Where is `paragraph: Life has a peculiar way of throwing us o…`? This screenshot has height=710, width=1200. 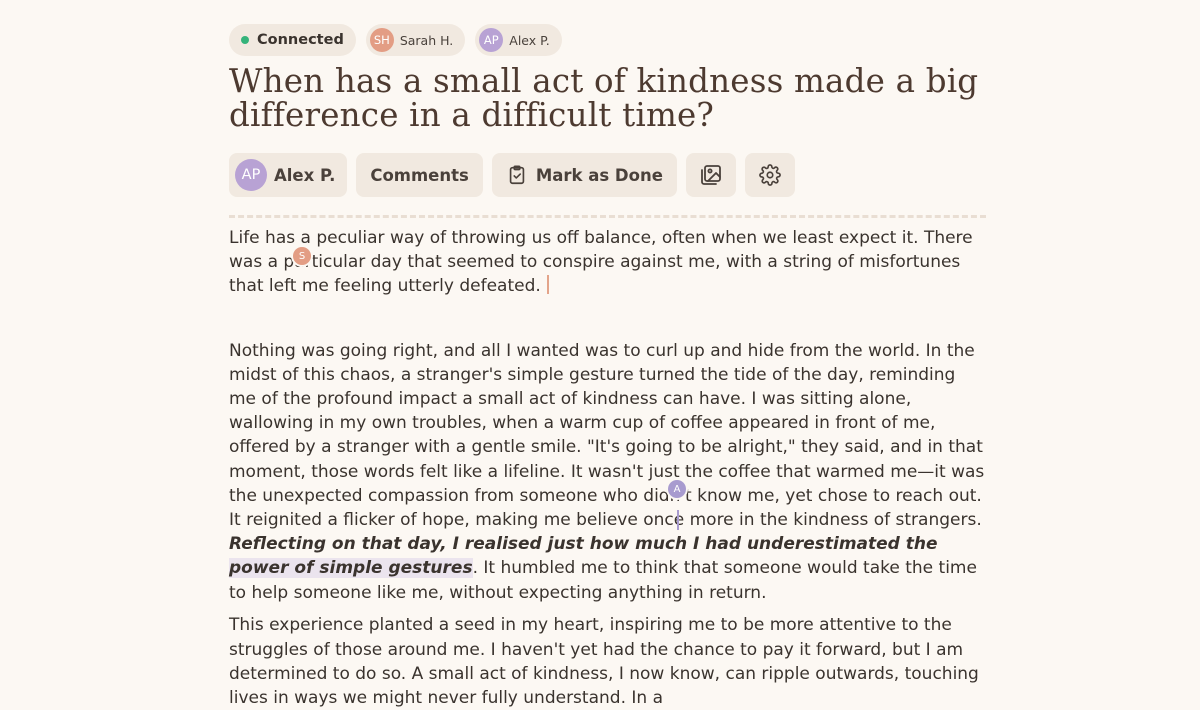
paragraph: Life has a peculiar way of throwing us o… is located at coordinates (607, 262).